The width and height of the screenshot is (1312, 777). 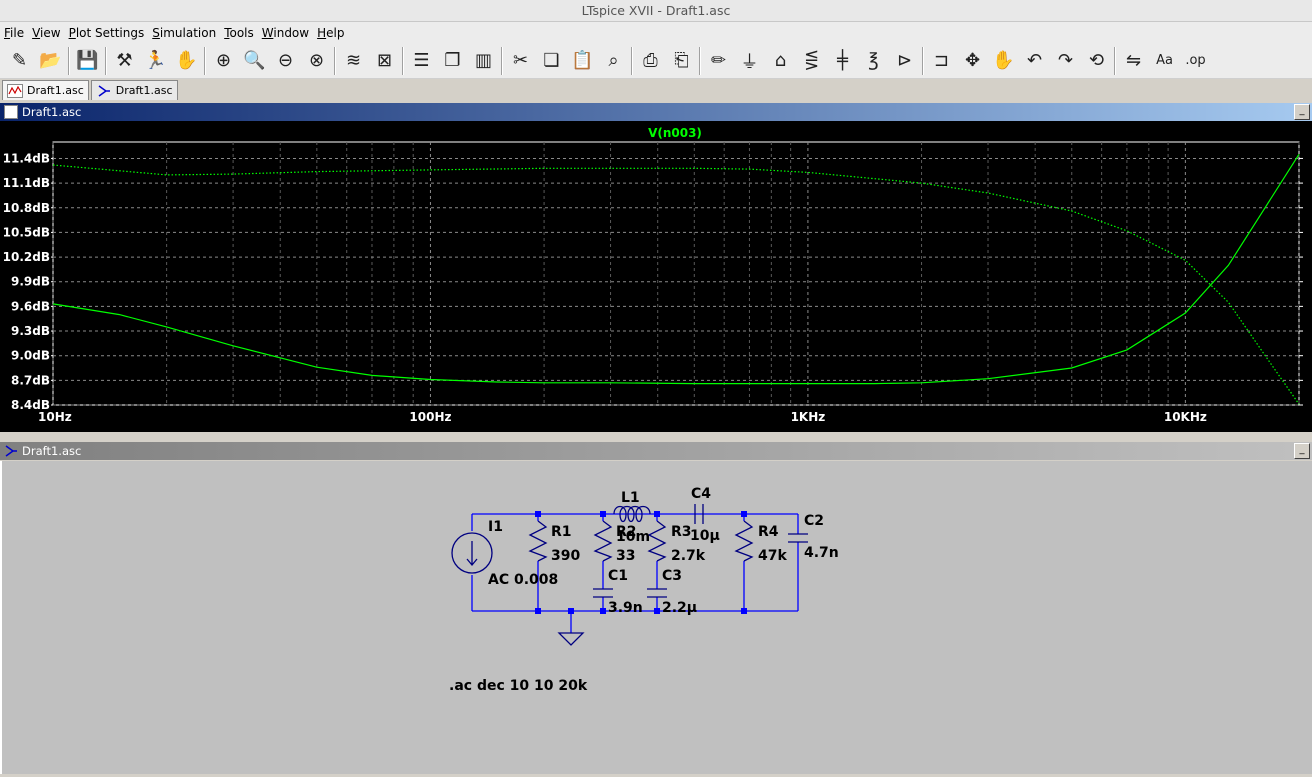 I want to click on menu-window: Window, so click(x=287, y=33).